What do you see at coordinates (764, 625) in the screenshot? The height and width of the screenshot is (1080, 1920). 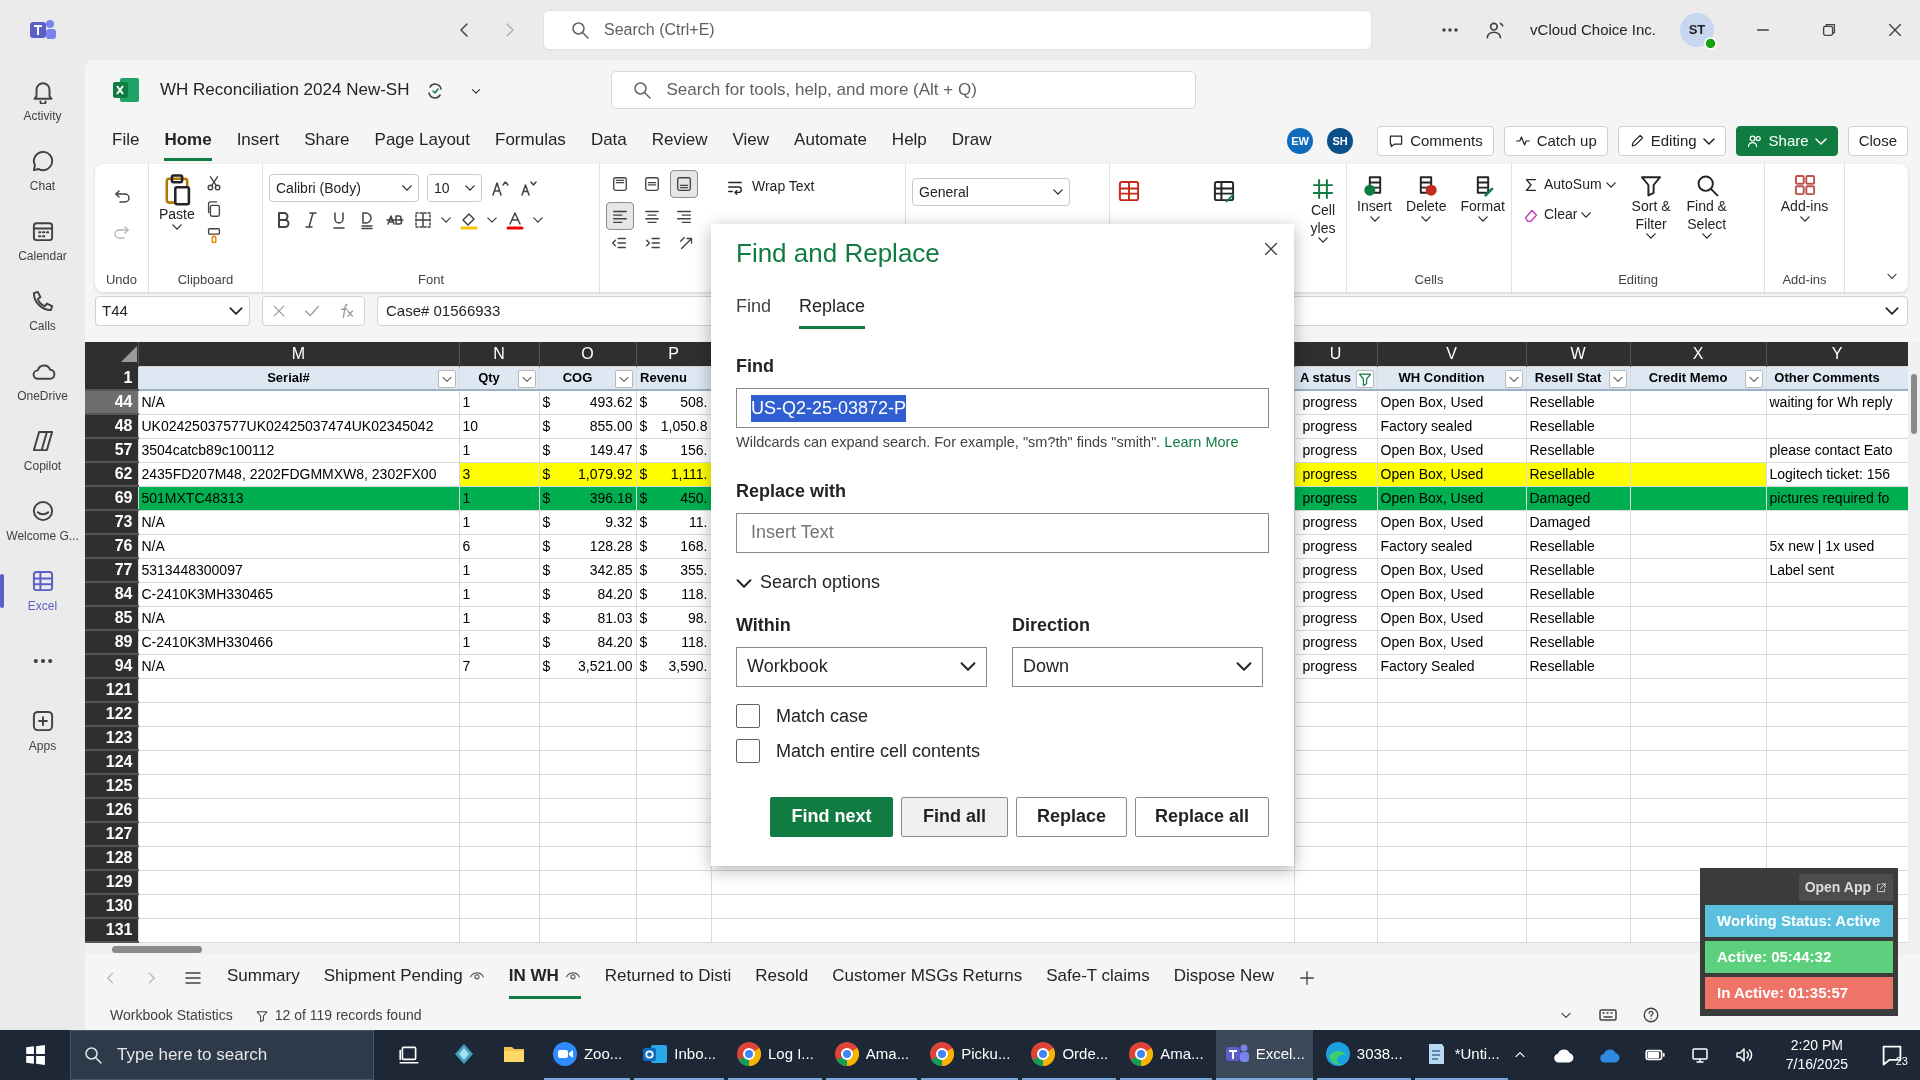 I see `field-label: Within` at bounding box center [764, 625].